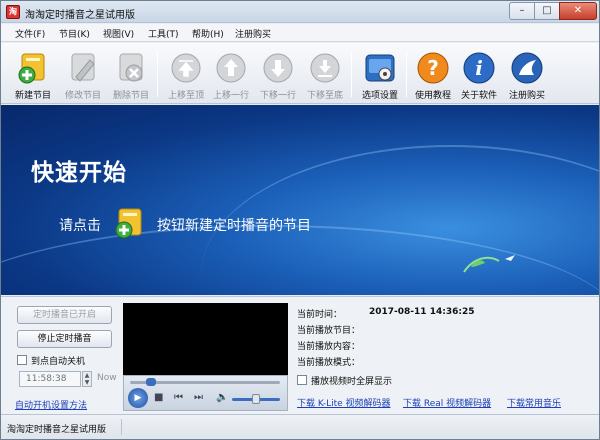 This screenshot has height=440, width=600. What do you see at coordinates (79, 173) in the screenshot?
I see `banner-title: 快速开始` at bounding box center [79, 173].